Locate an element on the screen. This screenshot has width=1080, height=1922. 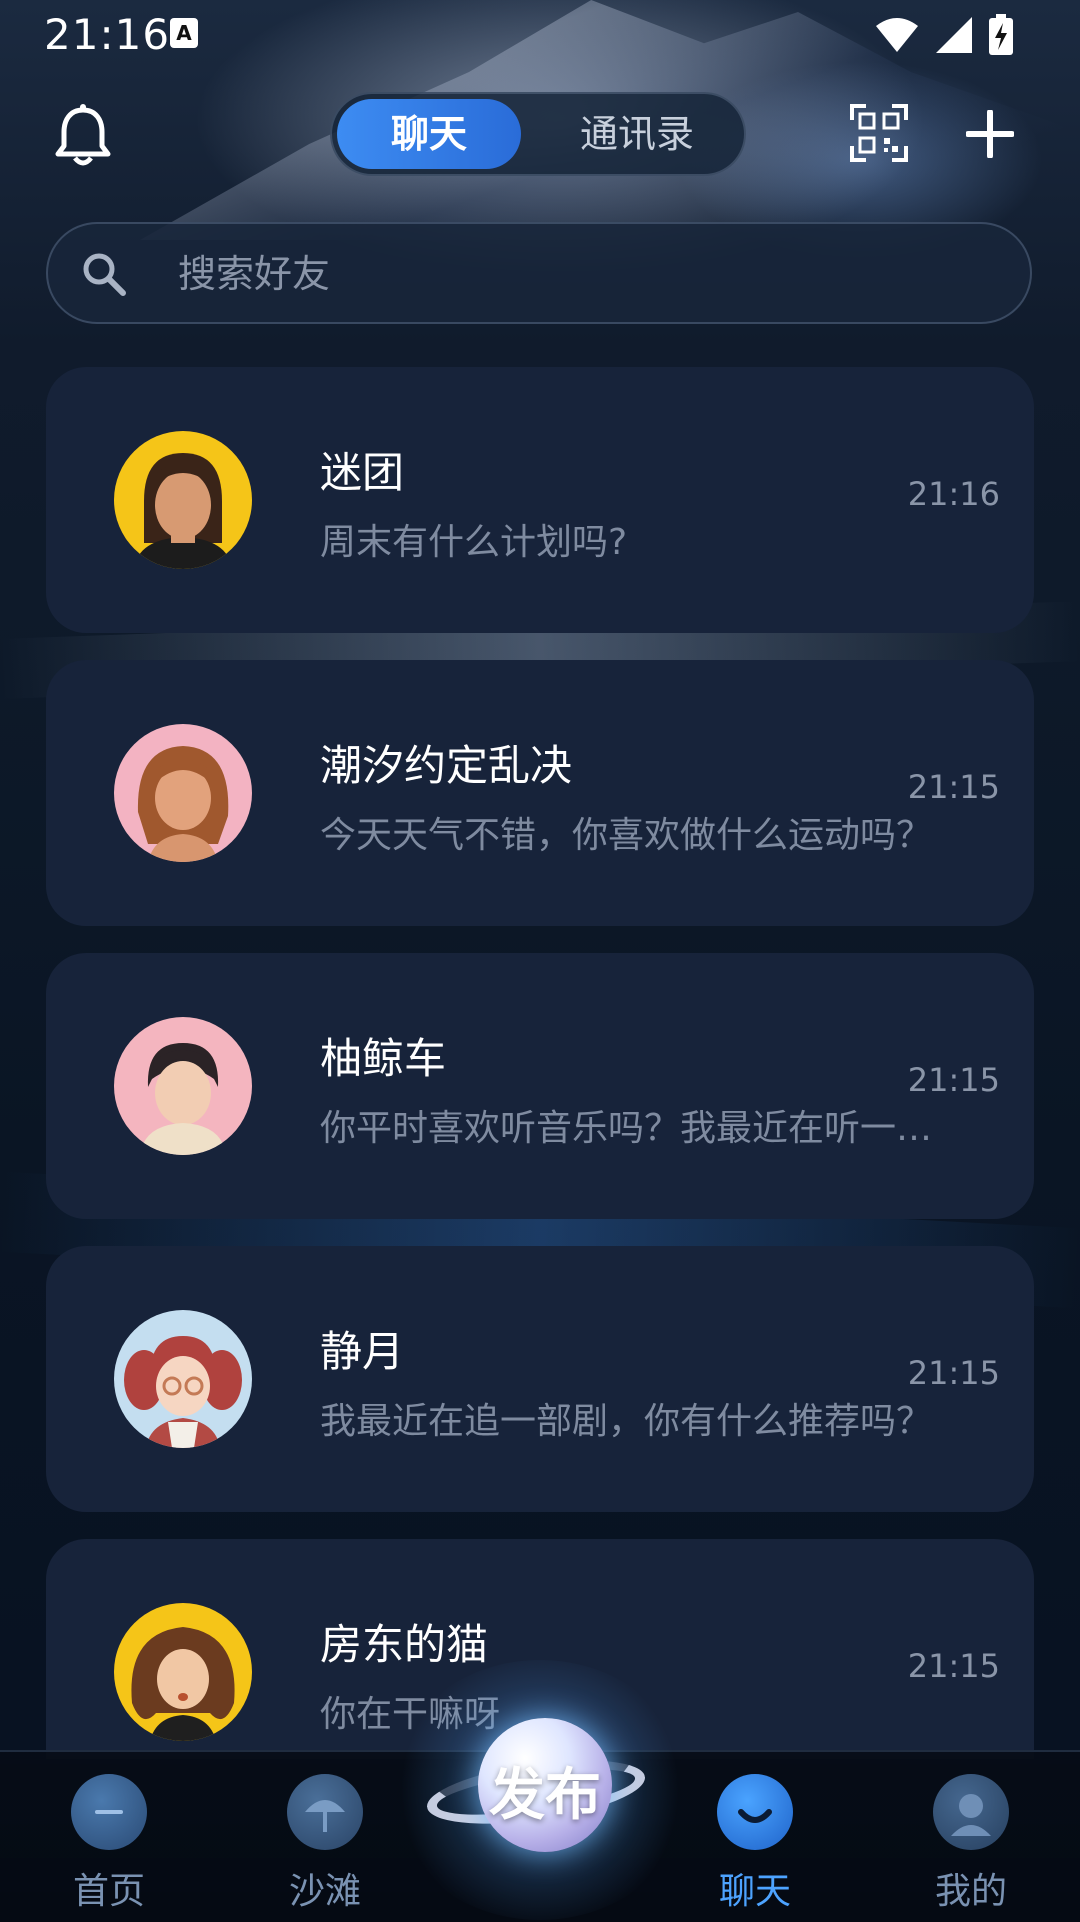
wifi-icon is located at coordinates (897, 35).